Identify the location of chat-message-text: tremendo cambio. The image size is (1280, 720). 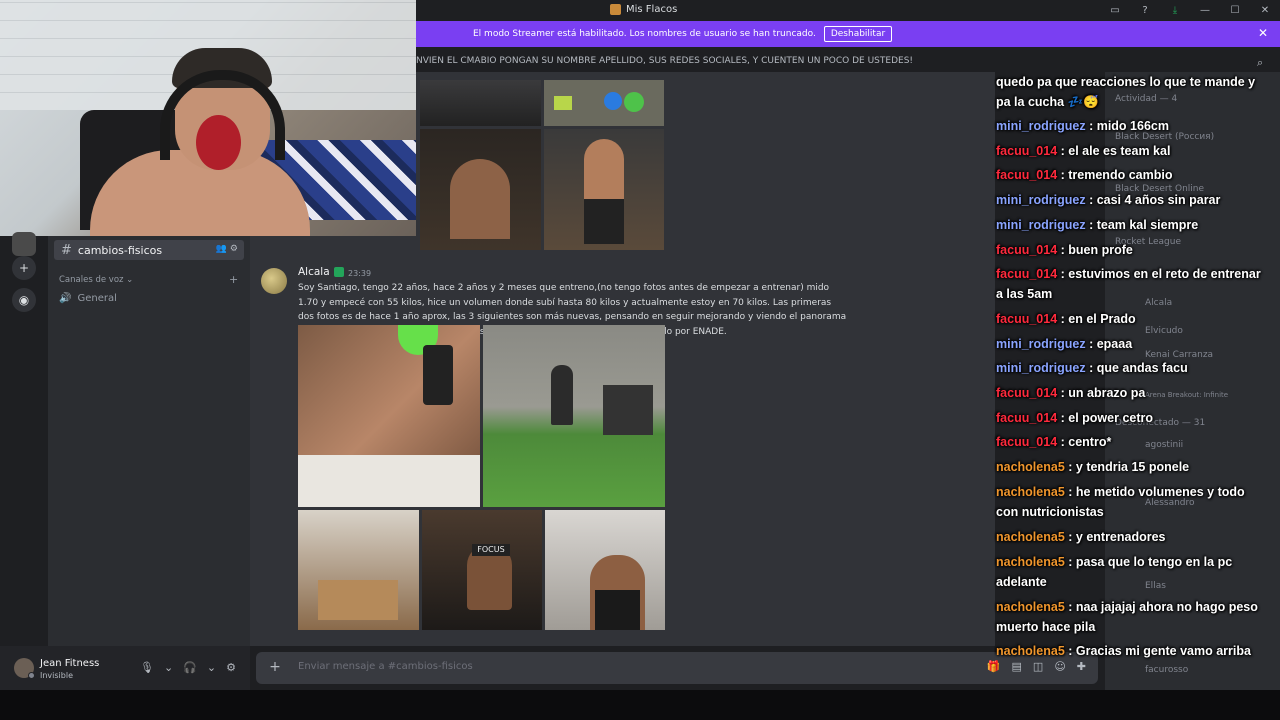
(1120, 175).